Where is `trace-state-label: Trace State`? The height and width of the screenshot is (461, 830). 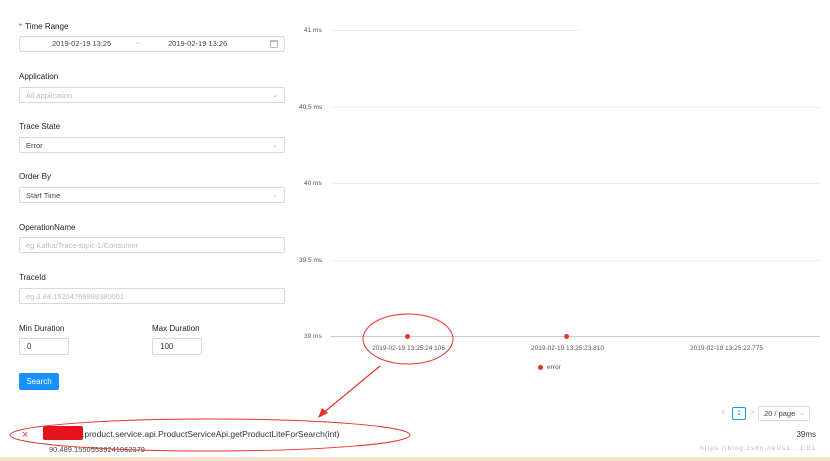
trace-state-label: Trace State is located at coordinates (40, 126).